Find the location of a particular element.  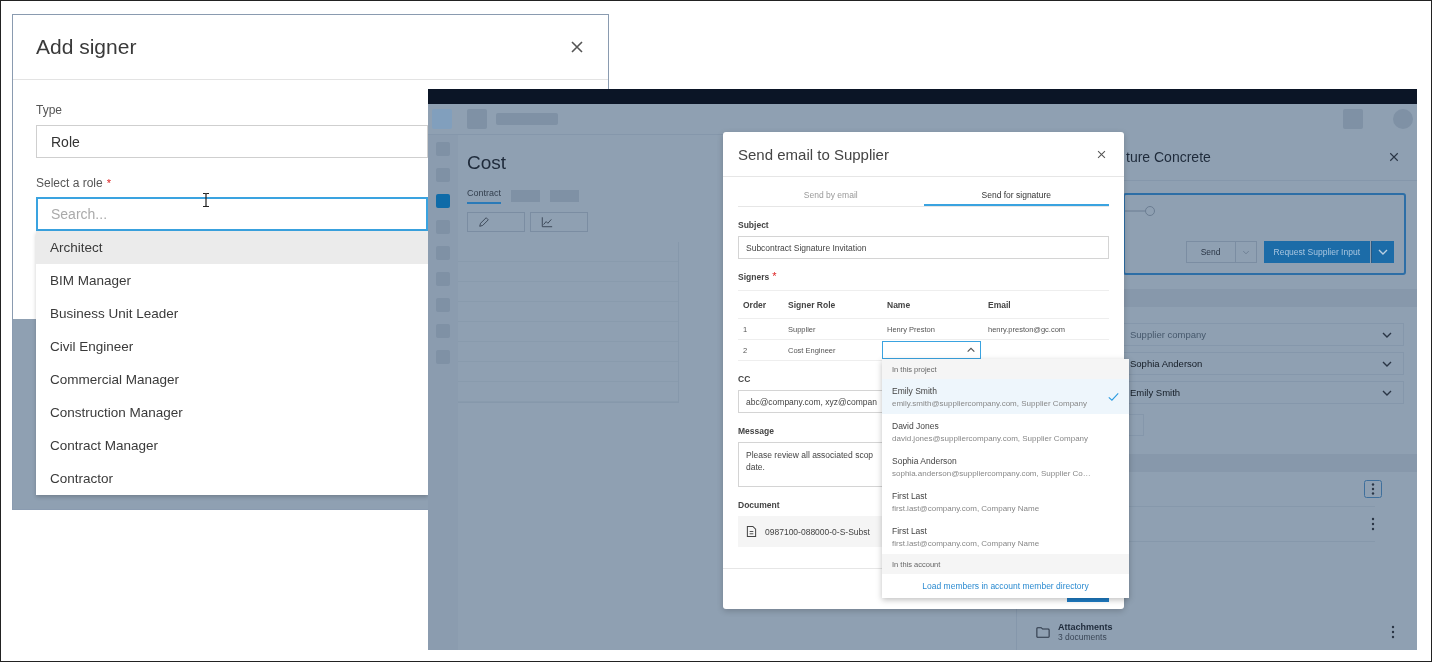

role-option: Contractor is located at coordinates (232, 478).